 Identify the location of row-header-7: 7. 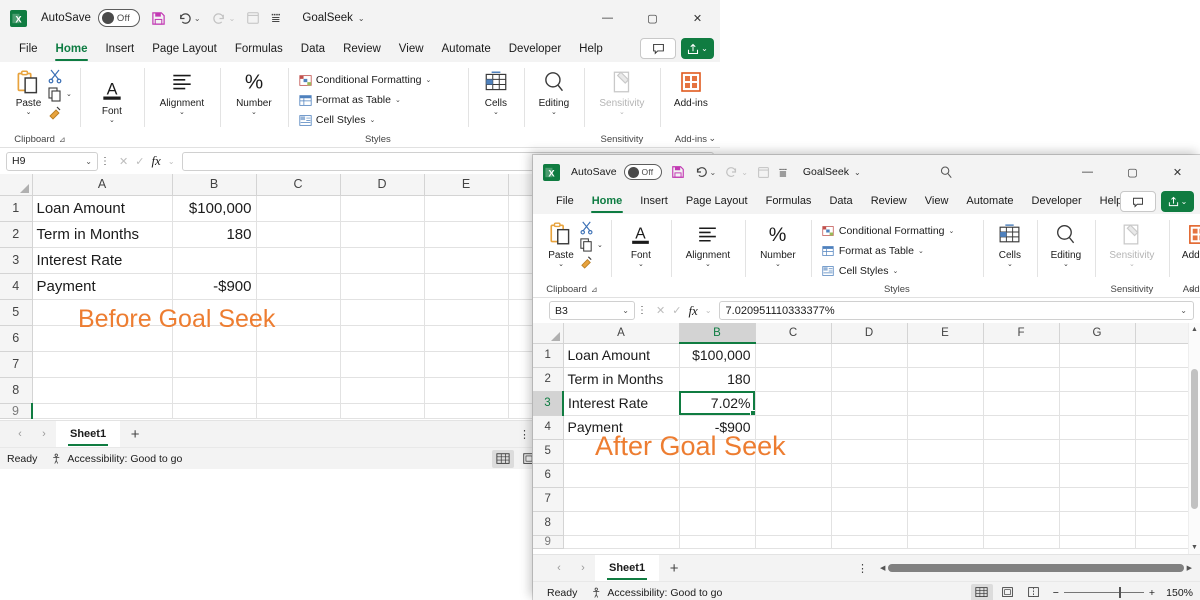
(548, 499).